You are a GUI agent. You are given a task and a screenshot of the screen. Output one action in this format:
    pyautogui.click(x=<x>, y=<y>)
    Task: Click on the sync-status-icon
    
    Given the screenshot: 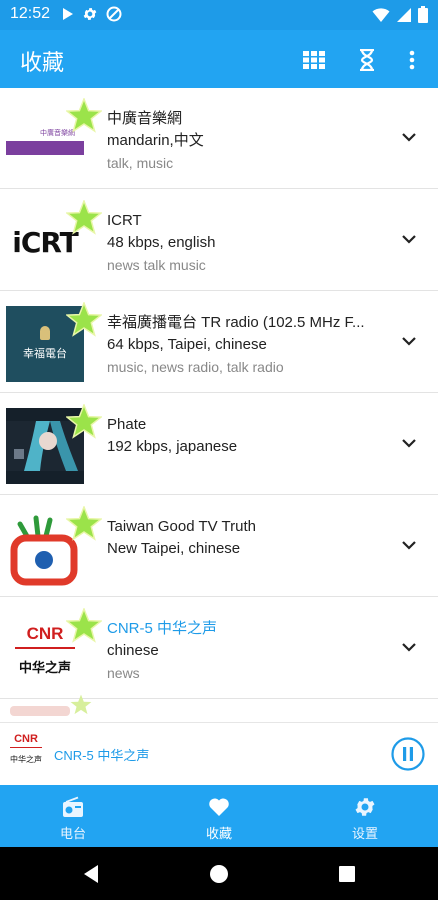 What is the action you would take?
    pyautogui.click(x=114, y=14)
    